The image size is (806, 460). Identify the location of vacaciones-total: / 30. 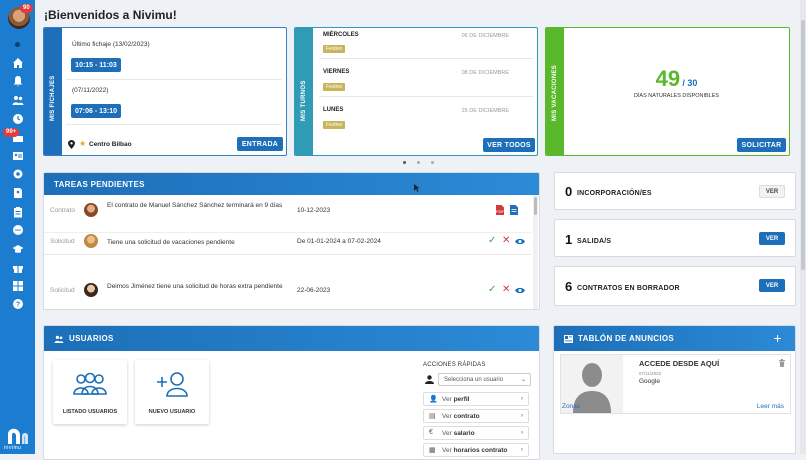
(690, 83).